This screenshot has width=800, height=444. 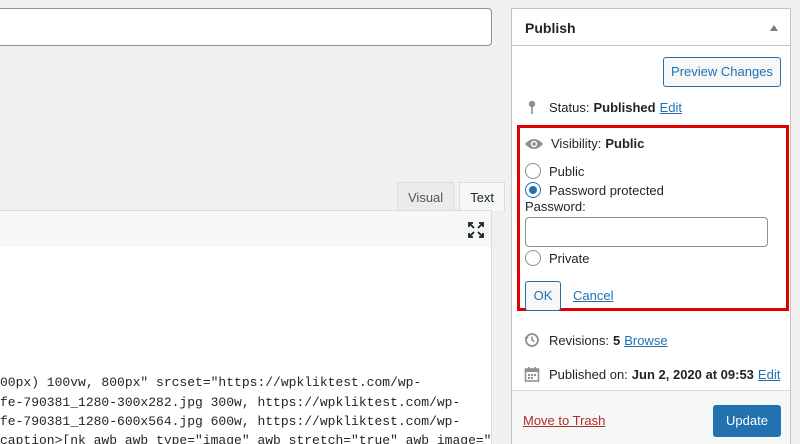 I want to click on published-on-value: Jun 2, 2020 at 09:53, so click(x=692, y=374).